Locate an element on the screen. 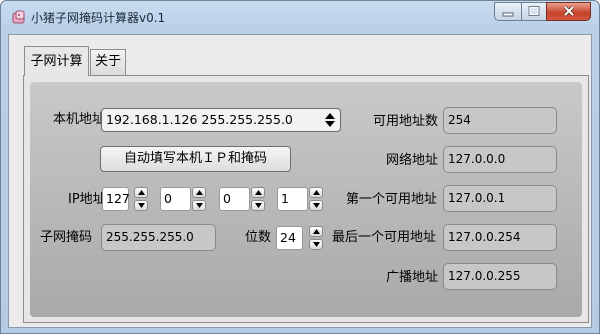  minimize-button is located at coordinates (508, 11).